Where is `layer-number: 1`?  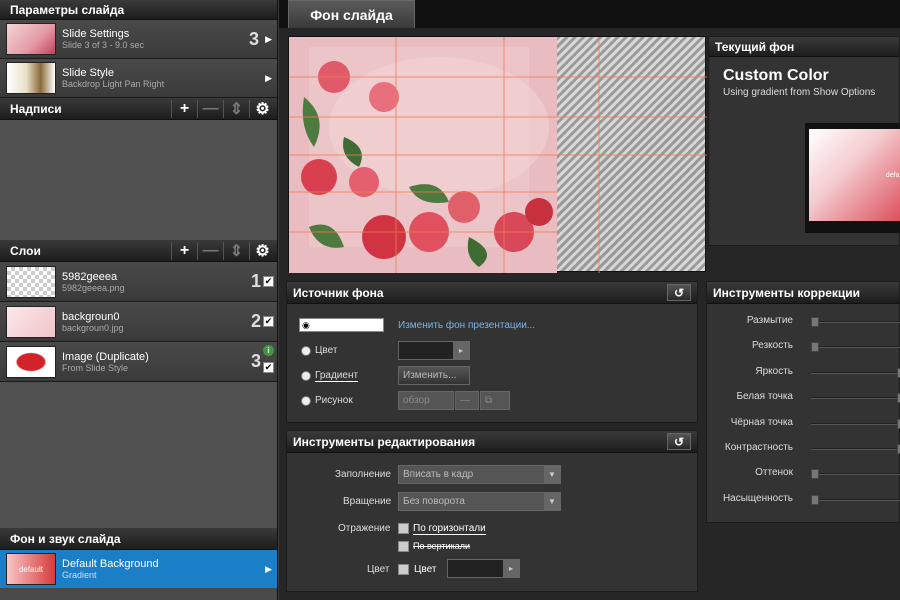 layer-number: 1 is located at coordinates (255, 281).